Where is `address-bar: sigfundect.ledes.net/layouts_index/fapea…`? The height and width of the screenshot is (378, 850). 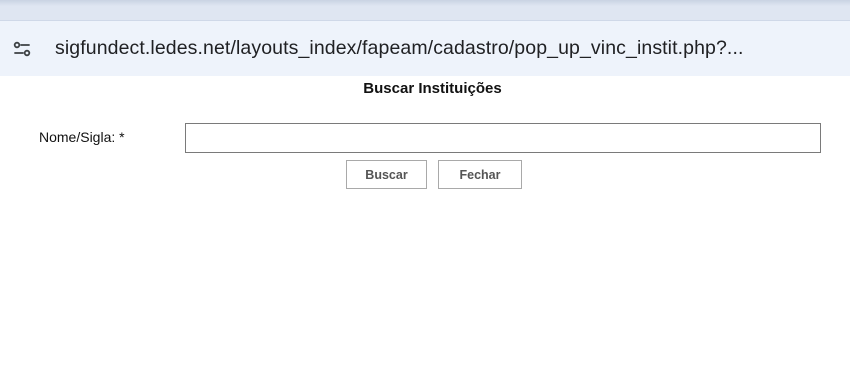 address-bar: sigfundect.ledes.net/layouts_index/fapea… is located at coordinates (425, 48).